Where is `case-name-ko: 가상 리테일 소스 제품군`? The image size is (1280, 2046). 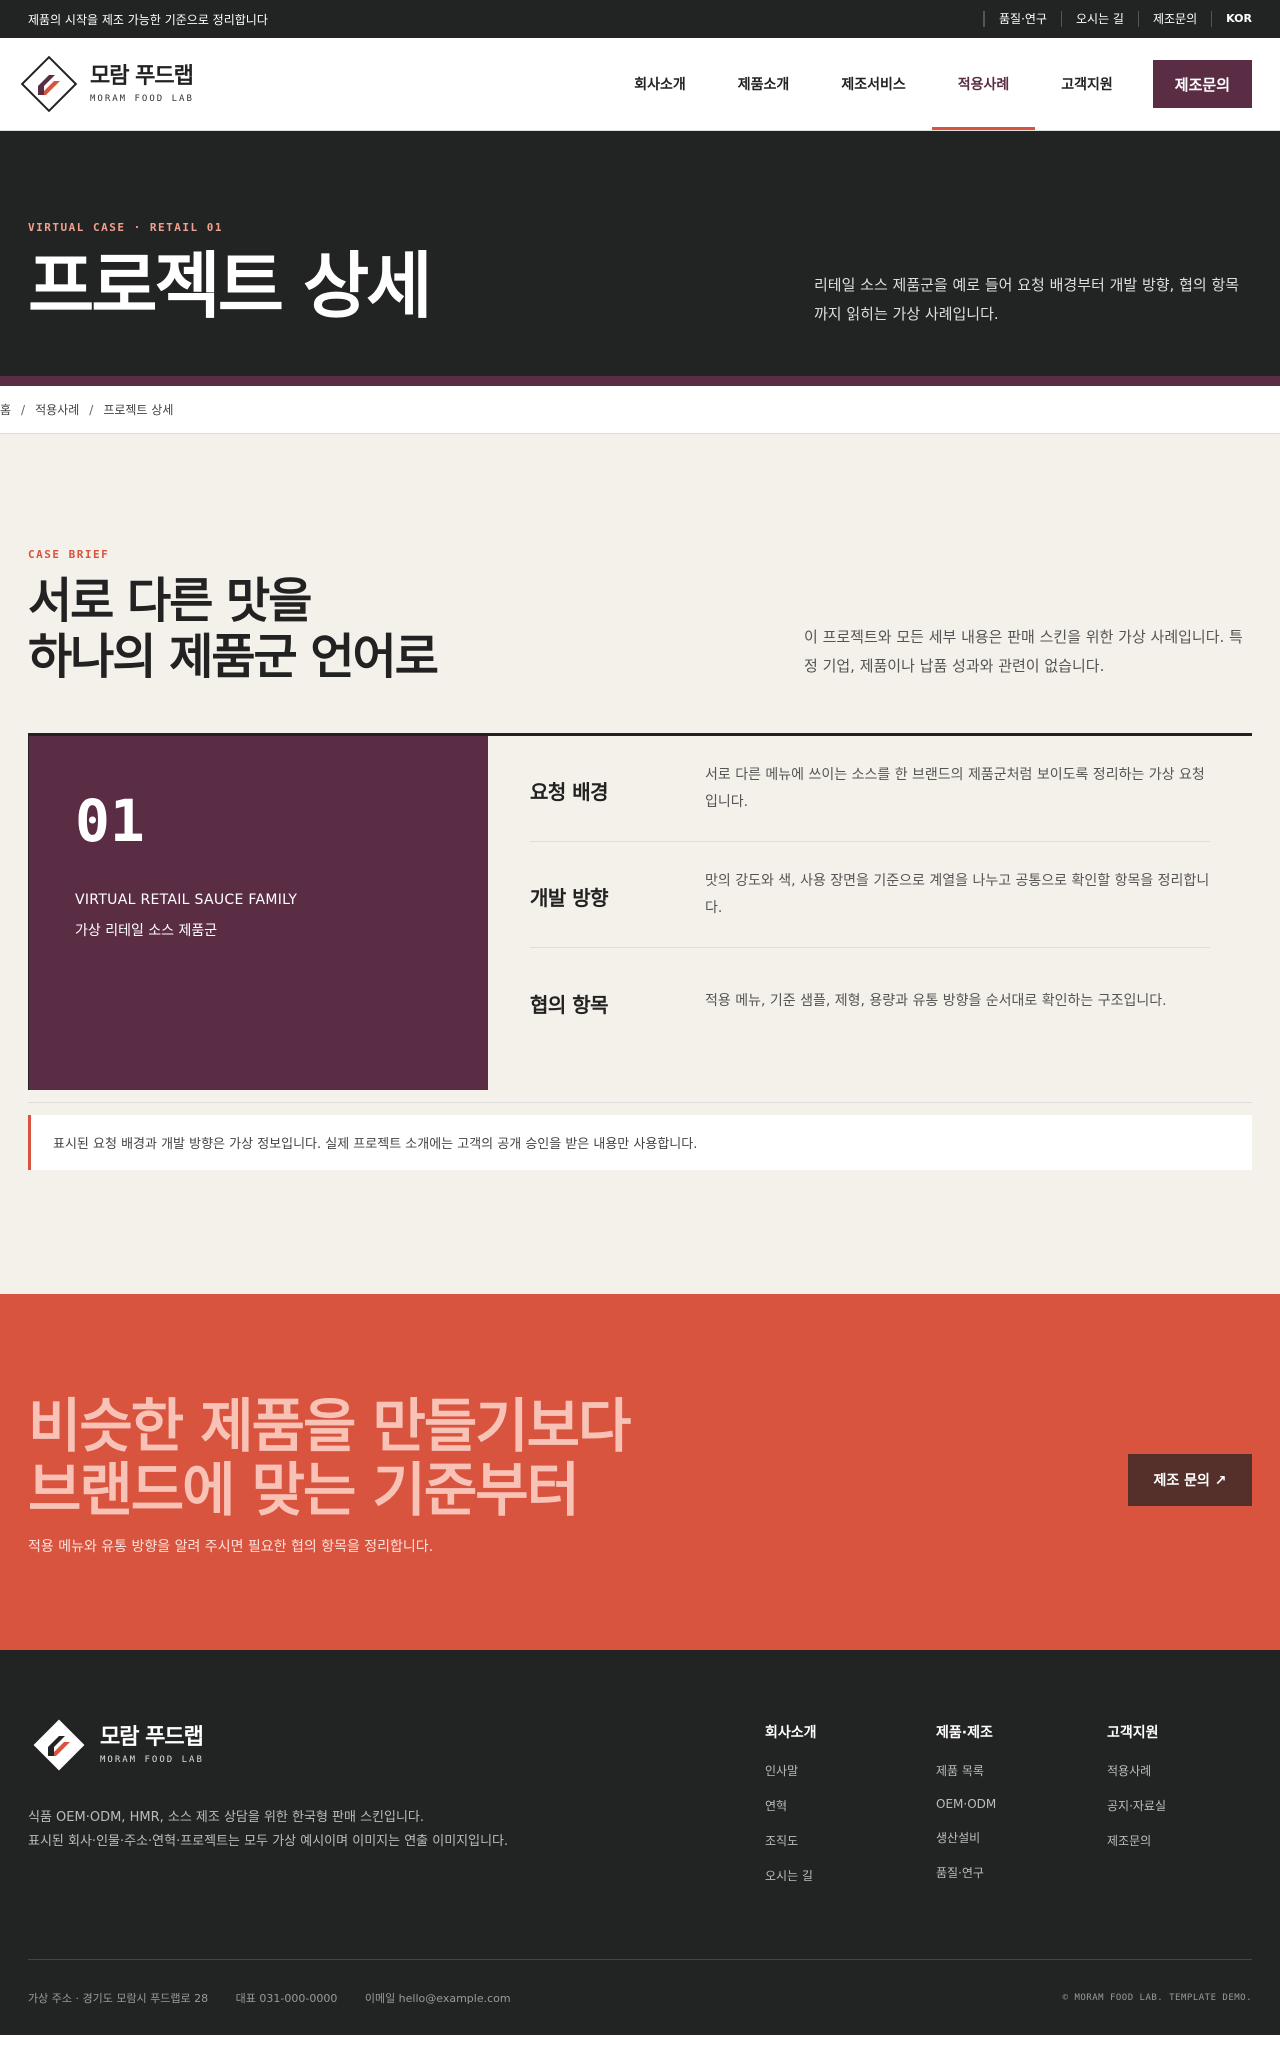 case-name-ko: 가상 리테일 소스 제품군 is located at coordinates (146, 931).